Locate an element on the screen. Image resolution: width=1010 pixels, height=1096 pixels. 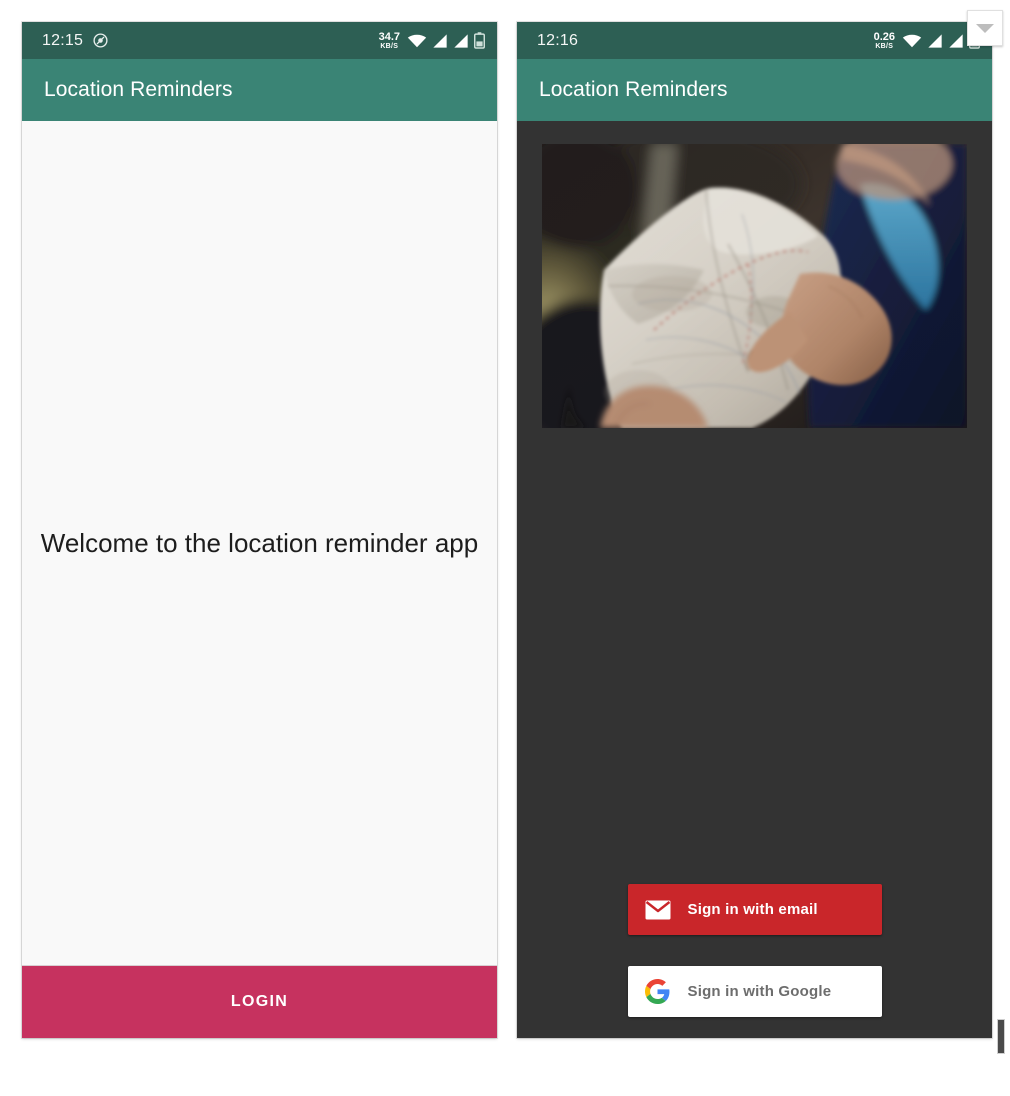
envelope-icon is located at coordinates (658, 910).